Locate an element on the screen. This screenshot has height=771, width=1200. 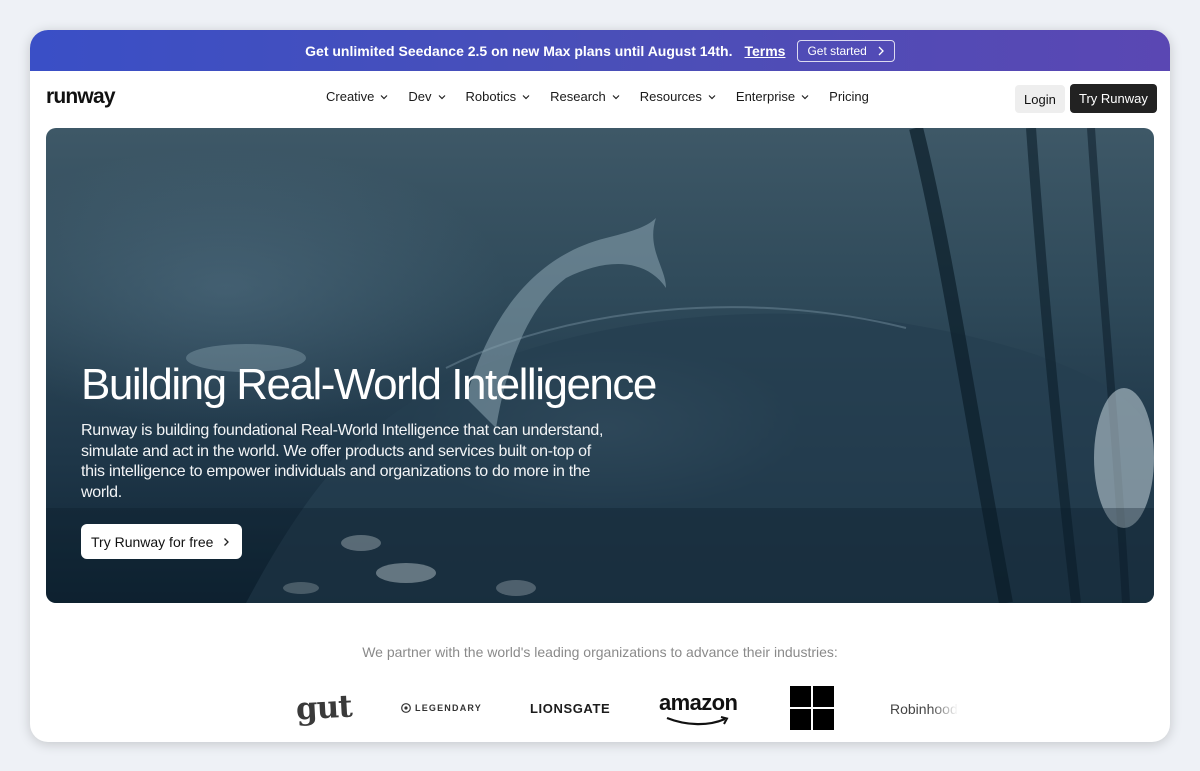
gut-logo: gut is located at coordinates (324, 708).